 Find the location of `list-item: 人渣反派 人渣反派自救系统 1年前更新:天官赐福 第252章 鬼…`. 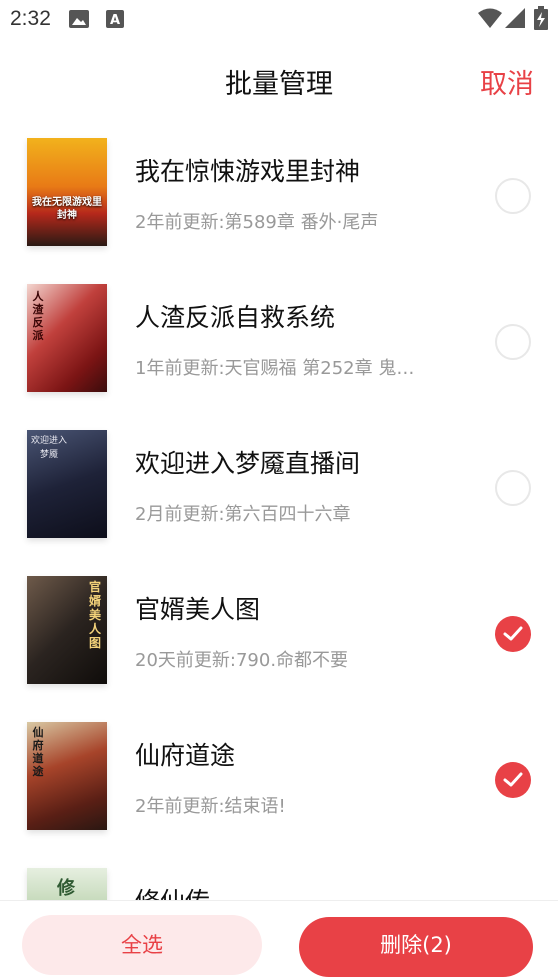

list-item: 人渣反派 人渣反派自救系统 1年前更新:天官赐福 第252章 鬼… is located at coordinates (279, 341).